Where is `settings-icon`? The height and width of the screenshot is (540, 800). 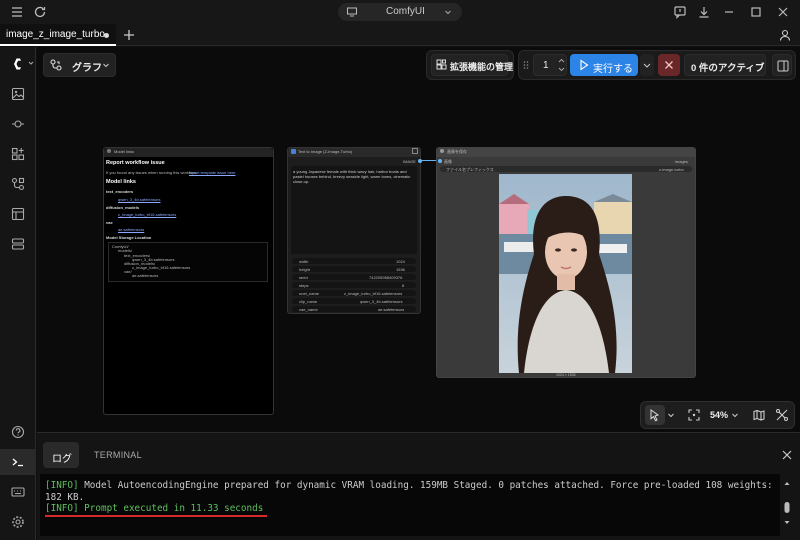 settings-icon is located at coordinates (18, 522).